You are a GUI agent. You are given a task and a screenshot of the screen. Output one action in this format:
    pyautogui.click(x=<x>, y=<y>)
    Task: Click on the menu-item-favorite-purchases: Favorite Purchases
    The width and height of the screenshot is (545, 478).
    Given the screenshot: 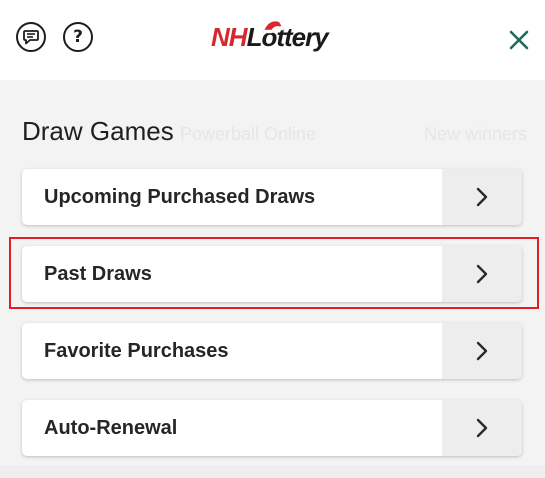 What is the action you would take?
    pyautogui.click(x=272, y=351)
    